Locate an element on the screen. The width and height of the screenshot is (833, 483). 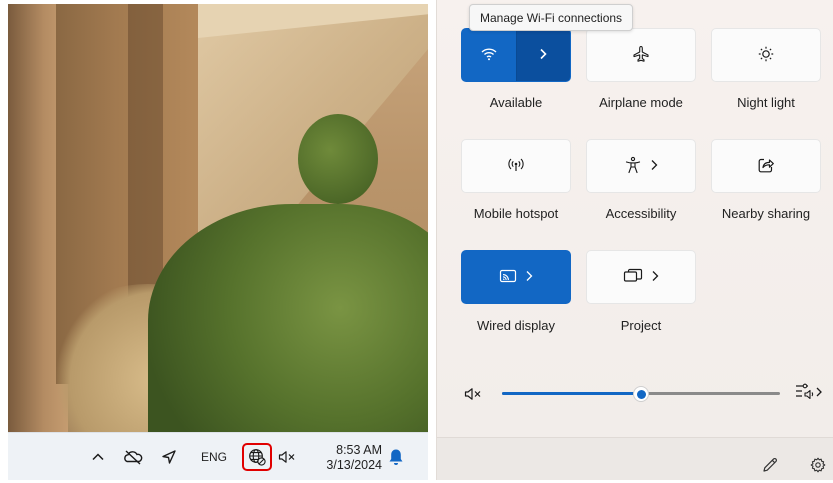
accessibility-button is located at coordinates (641, 166).